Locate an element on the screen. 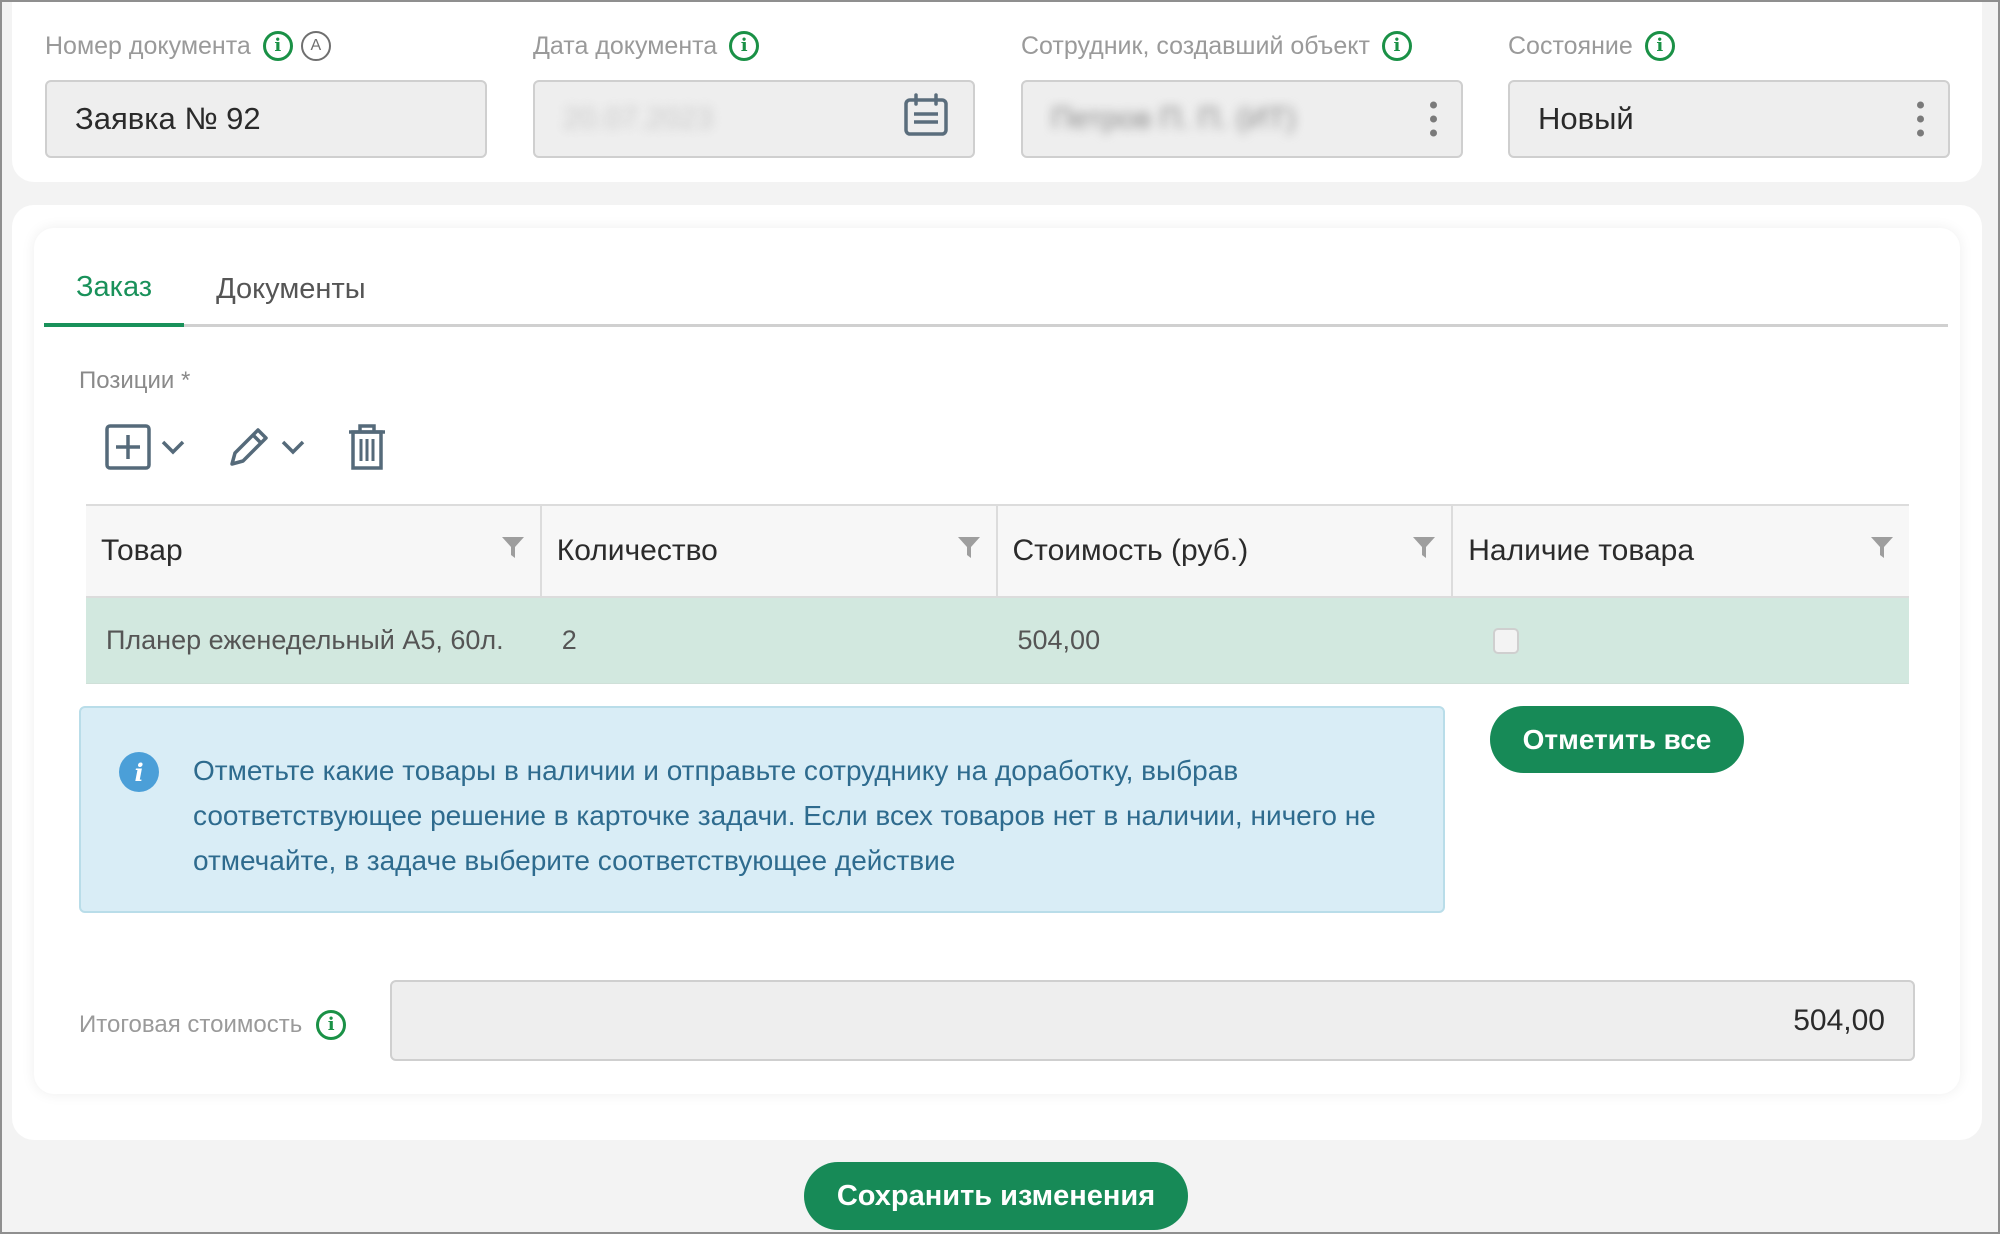  status-value: Новый is located at coordinates (1586, 118).